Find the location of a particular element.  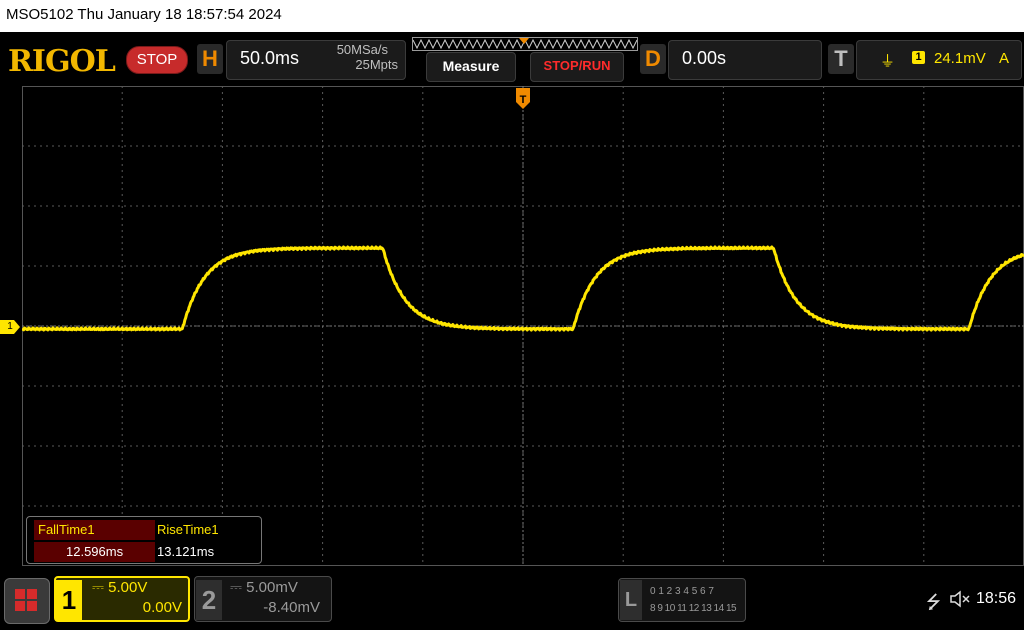

sample-rate: 50MSa/s is located at coordinates (362, 49).